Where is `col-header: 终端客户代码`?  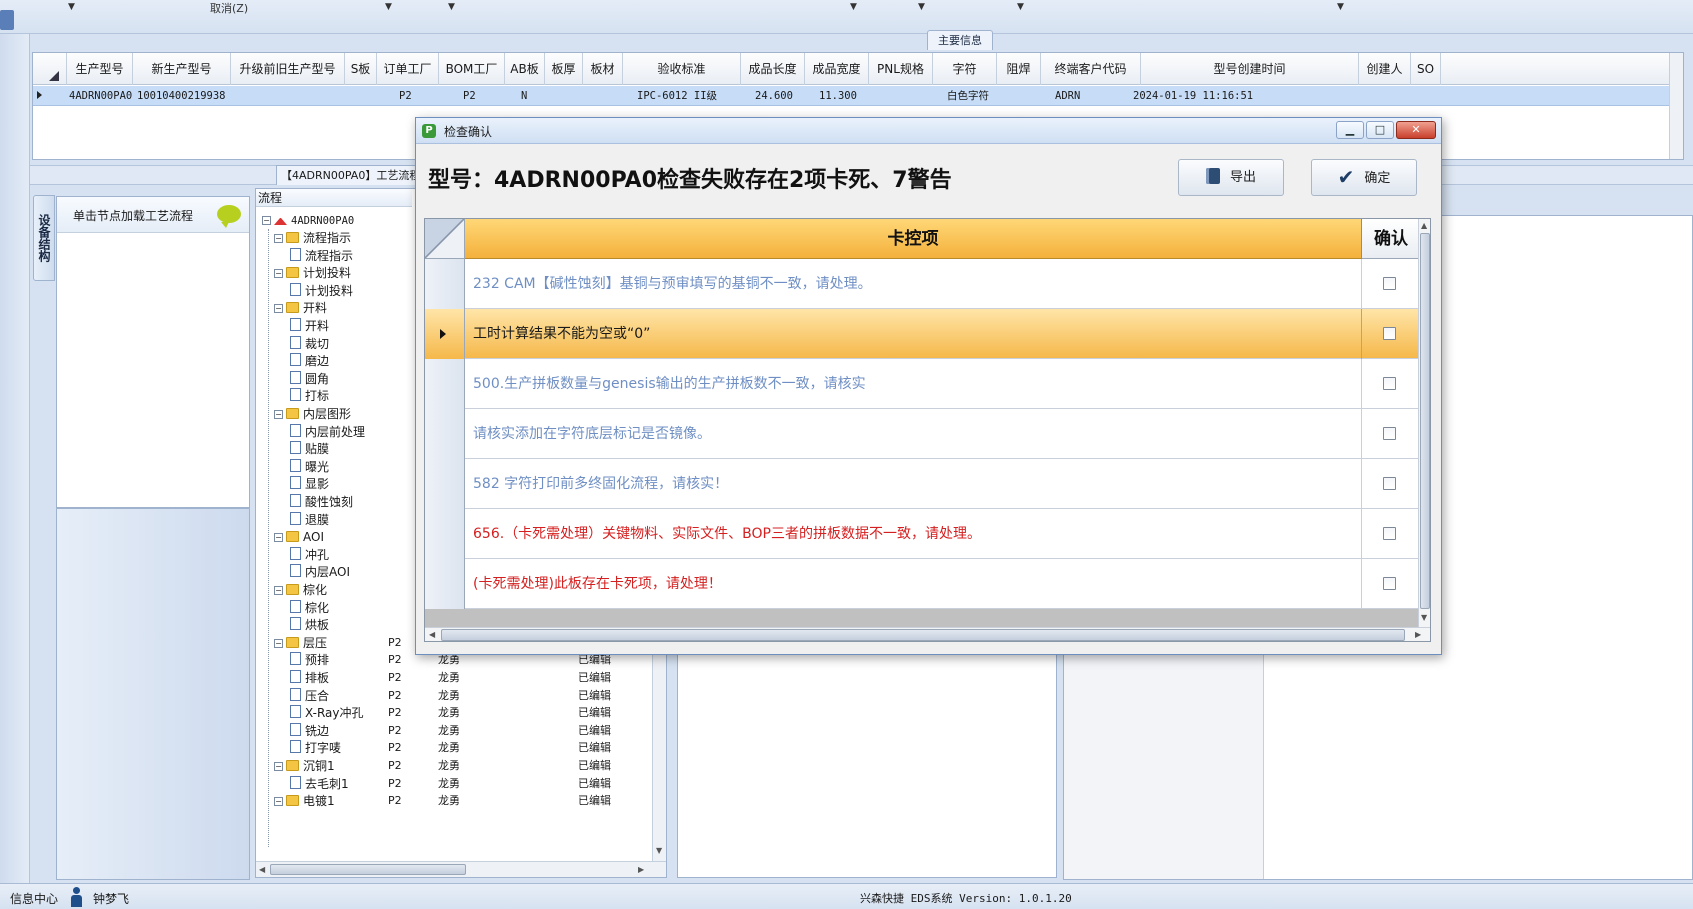 col-header: 终端客户代码 is located at coordinates (1091, 69).